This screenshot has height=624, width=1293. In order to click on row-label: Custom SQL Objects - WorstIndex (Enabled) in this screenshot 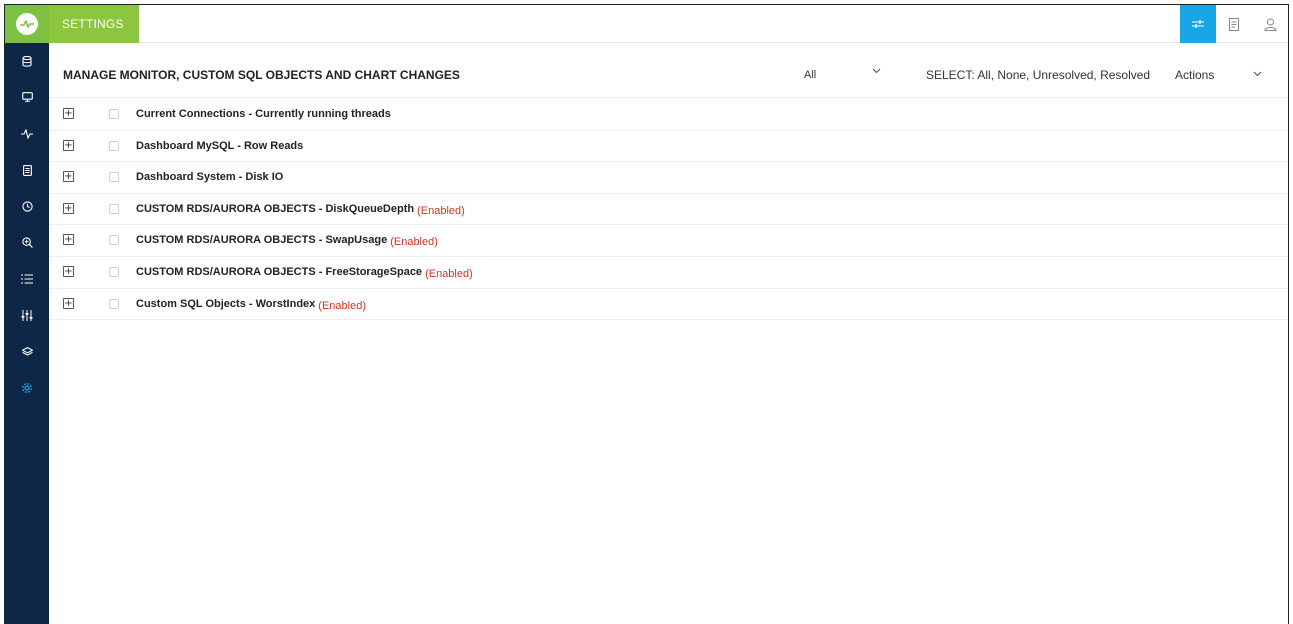, I will do `click(251, 304)`.